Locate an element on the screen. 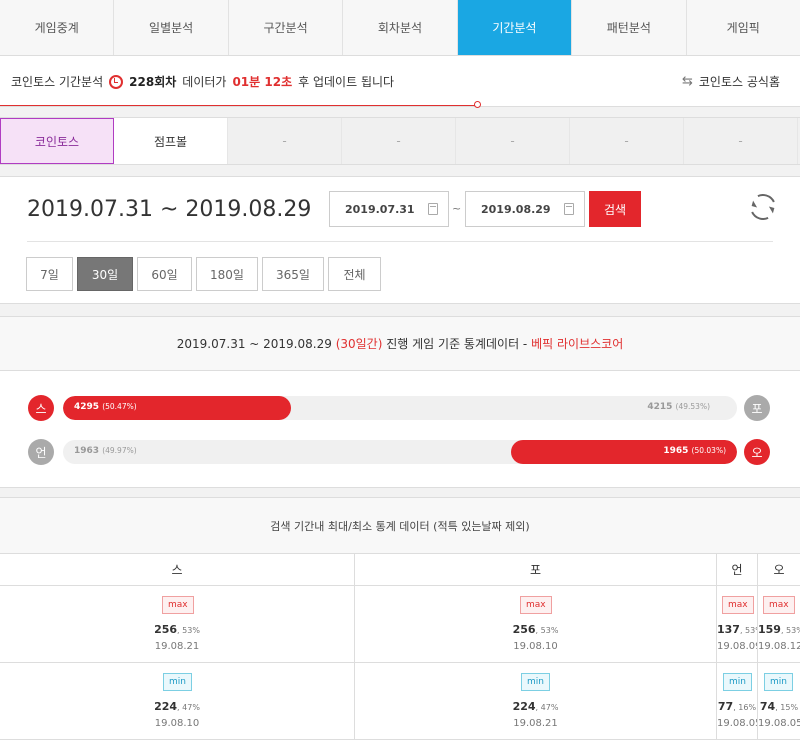 This screenshot has height=742, width=800. side-icon-p: 포 is located at coordinates (757, 408).